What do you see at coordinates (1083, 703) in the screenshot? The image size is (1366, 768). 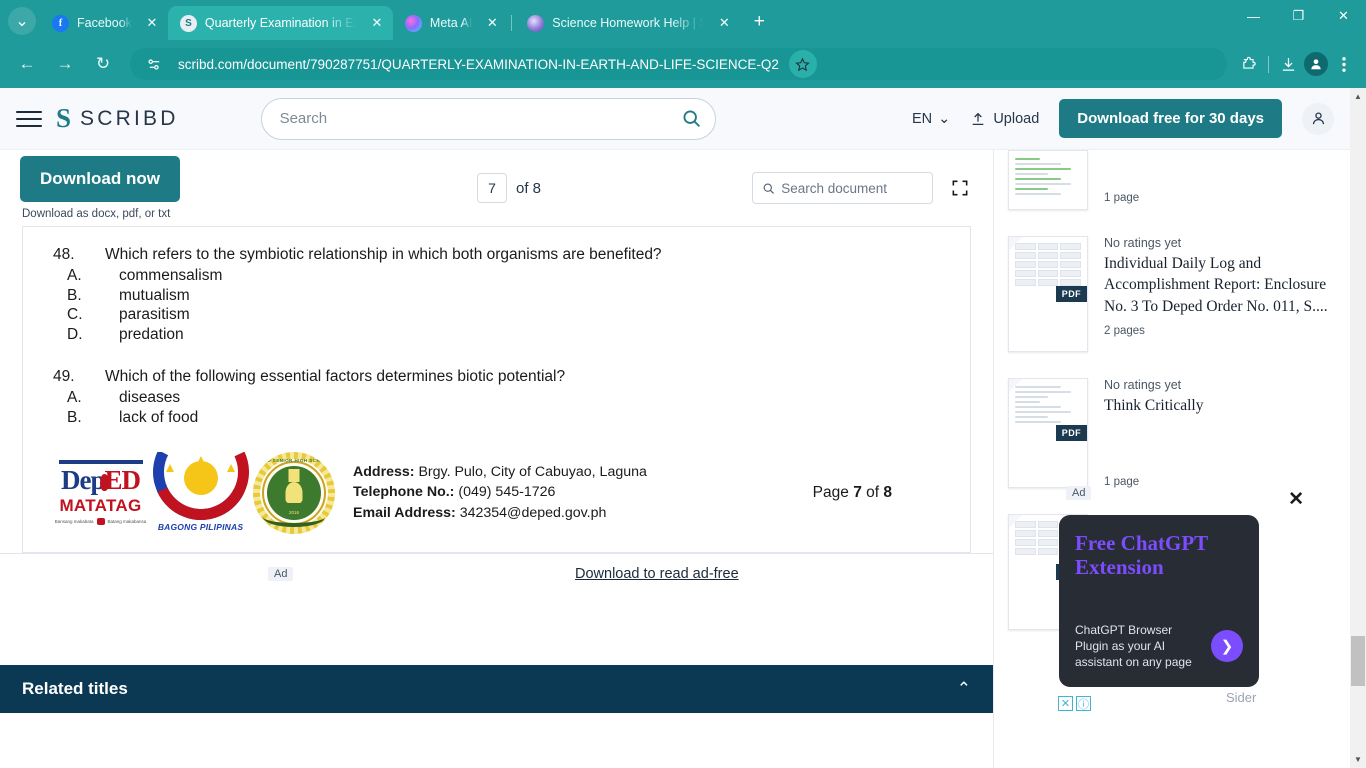 I see `ad-info-icon: ⓘ` at bounding box center [1083, 703].